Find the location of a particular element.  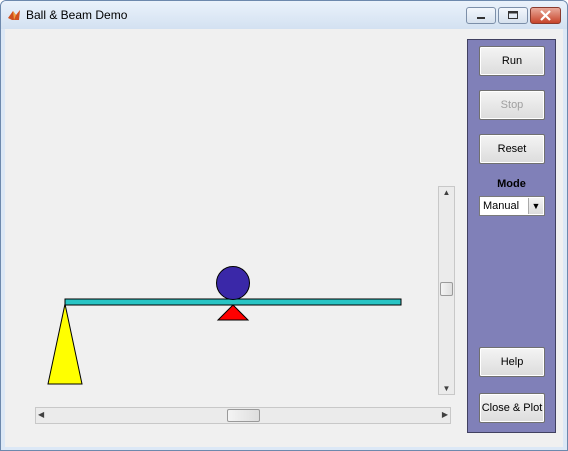

ball is located at coordinates (233, 283).